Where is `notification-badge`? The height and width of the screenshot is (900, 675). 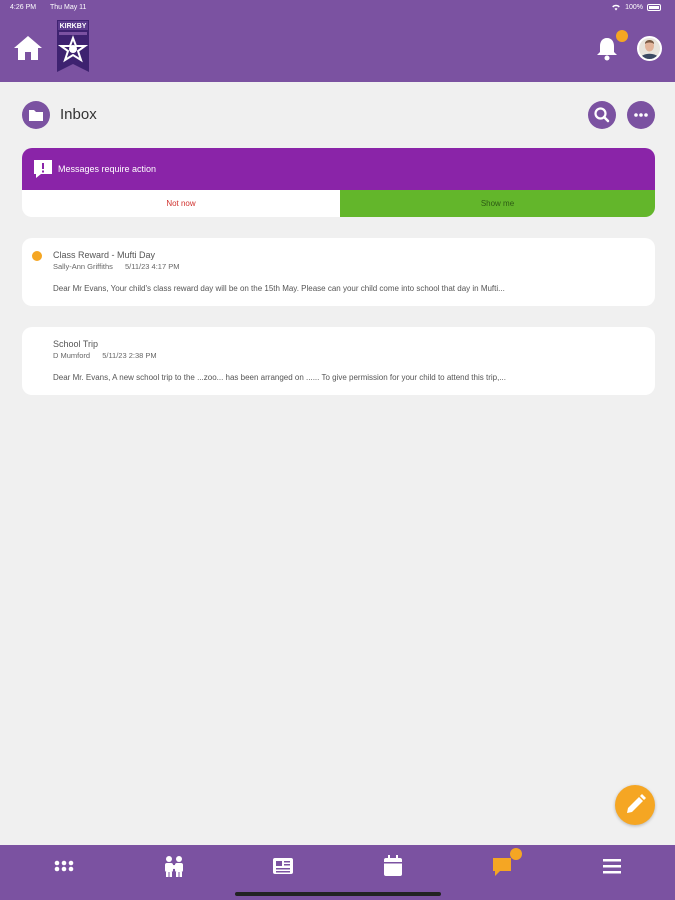
notification-badge is located at coordinates (622, 36).